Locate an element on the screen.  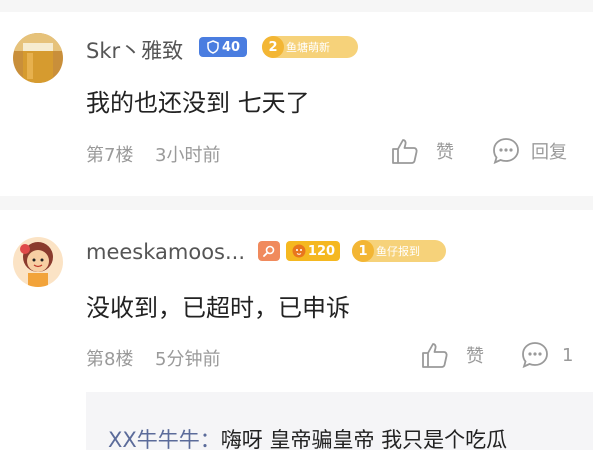
fan-level: 2 is located at coordinates (273, 47).